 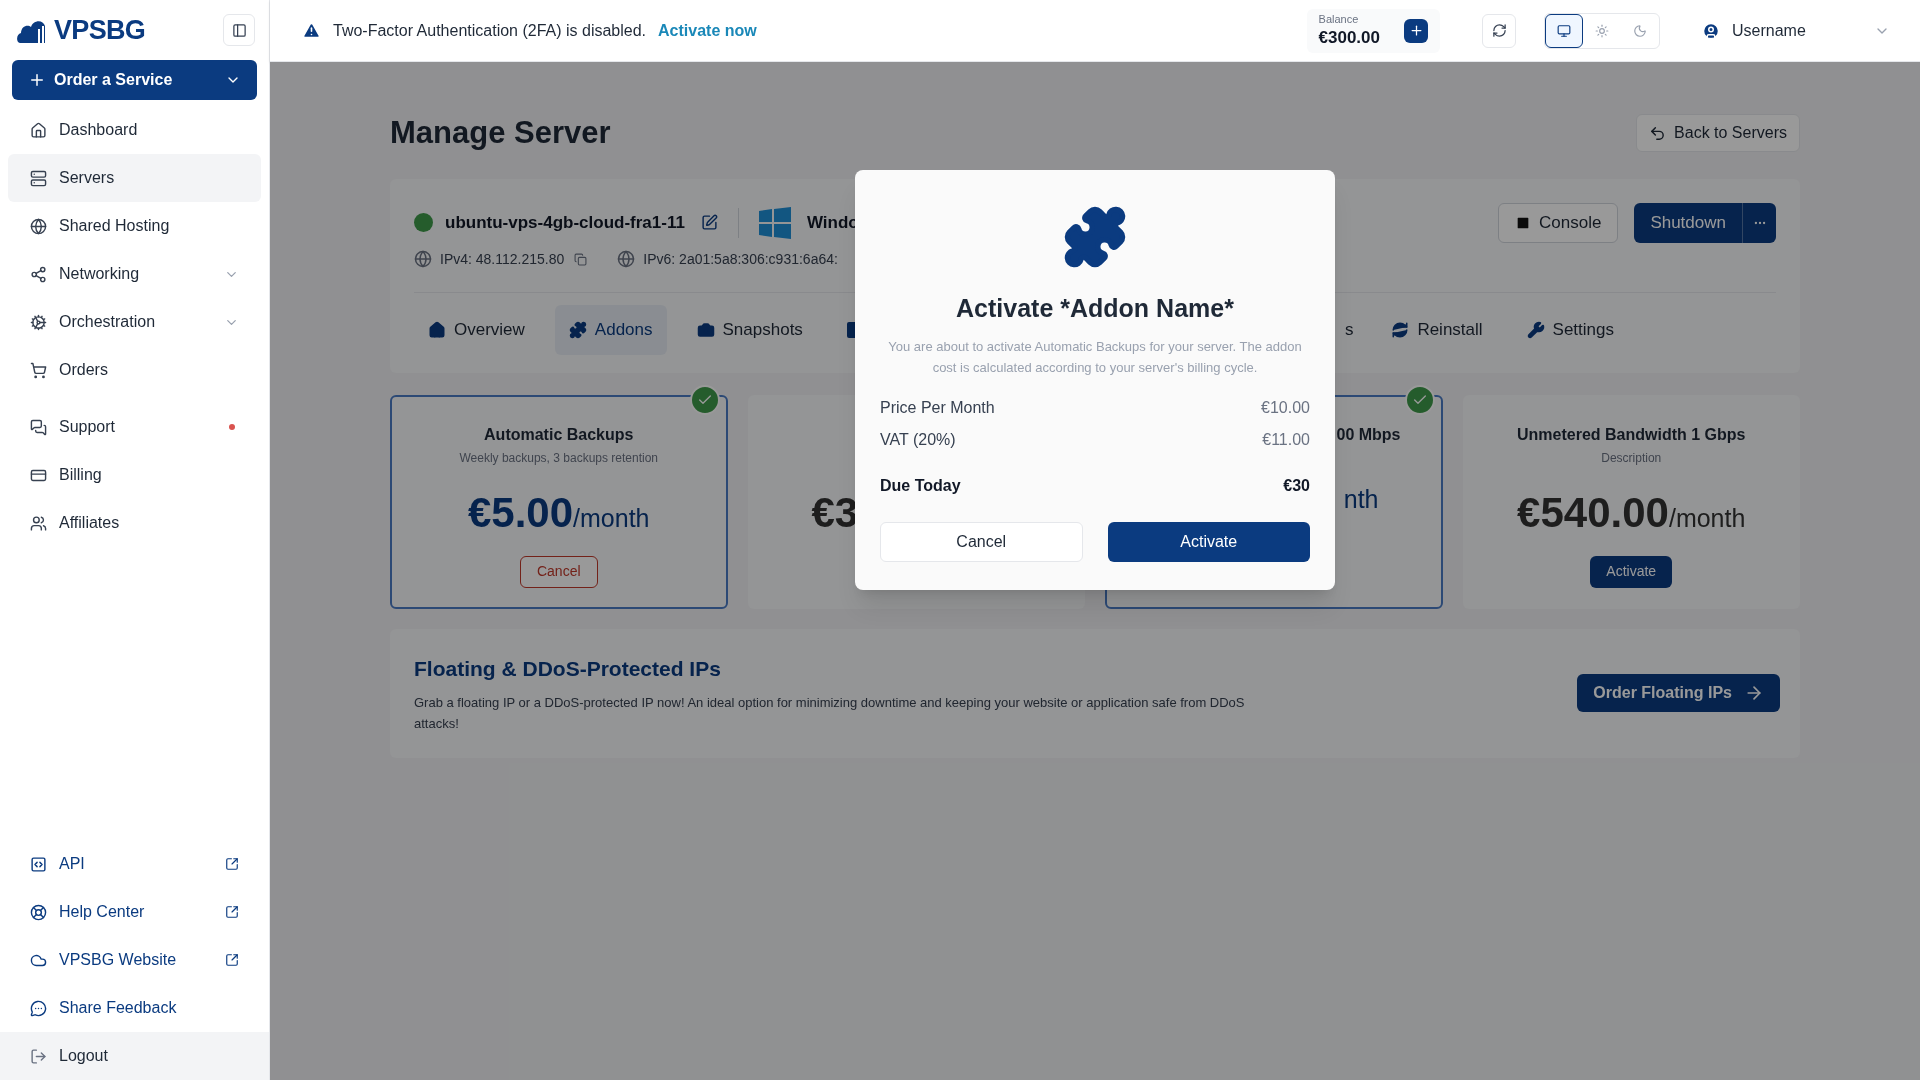 I want to click on users-icon, so click(x=38, y=523).